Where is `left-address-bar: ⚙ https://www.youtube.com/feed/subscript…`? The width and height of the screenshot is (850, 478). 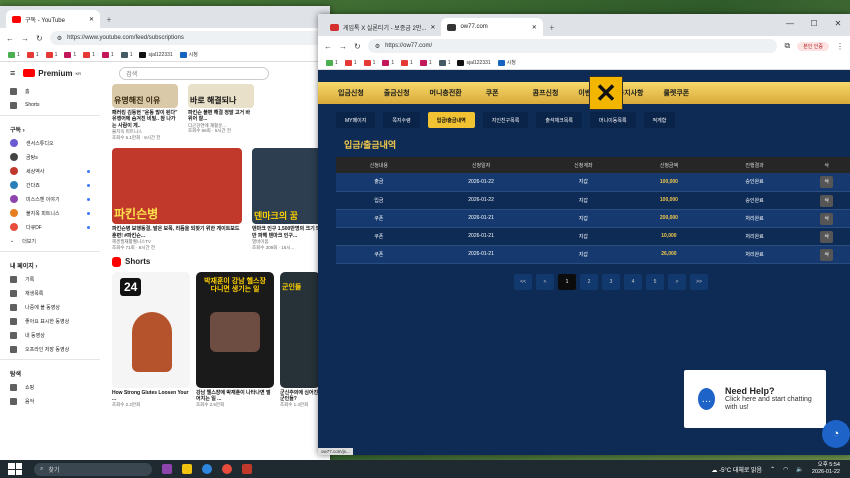
left-address-bar: ⚙ https://www.youtube.com/feed/subscript… is located at coordinates (186, 38).